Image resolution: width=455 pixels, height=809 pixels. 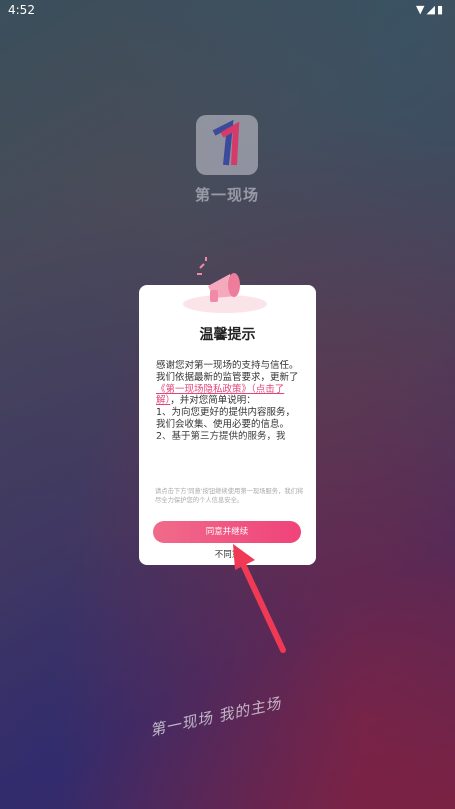 What do you see at coordinates (216, 717) in the screenshot?
I see `slogan-text: 第一现场 我的主场` at bounding box center [216, 717].